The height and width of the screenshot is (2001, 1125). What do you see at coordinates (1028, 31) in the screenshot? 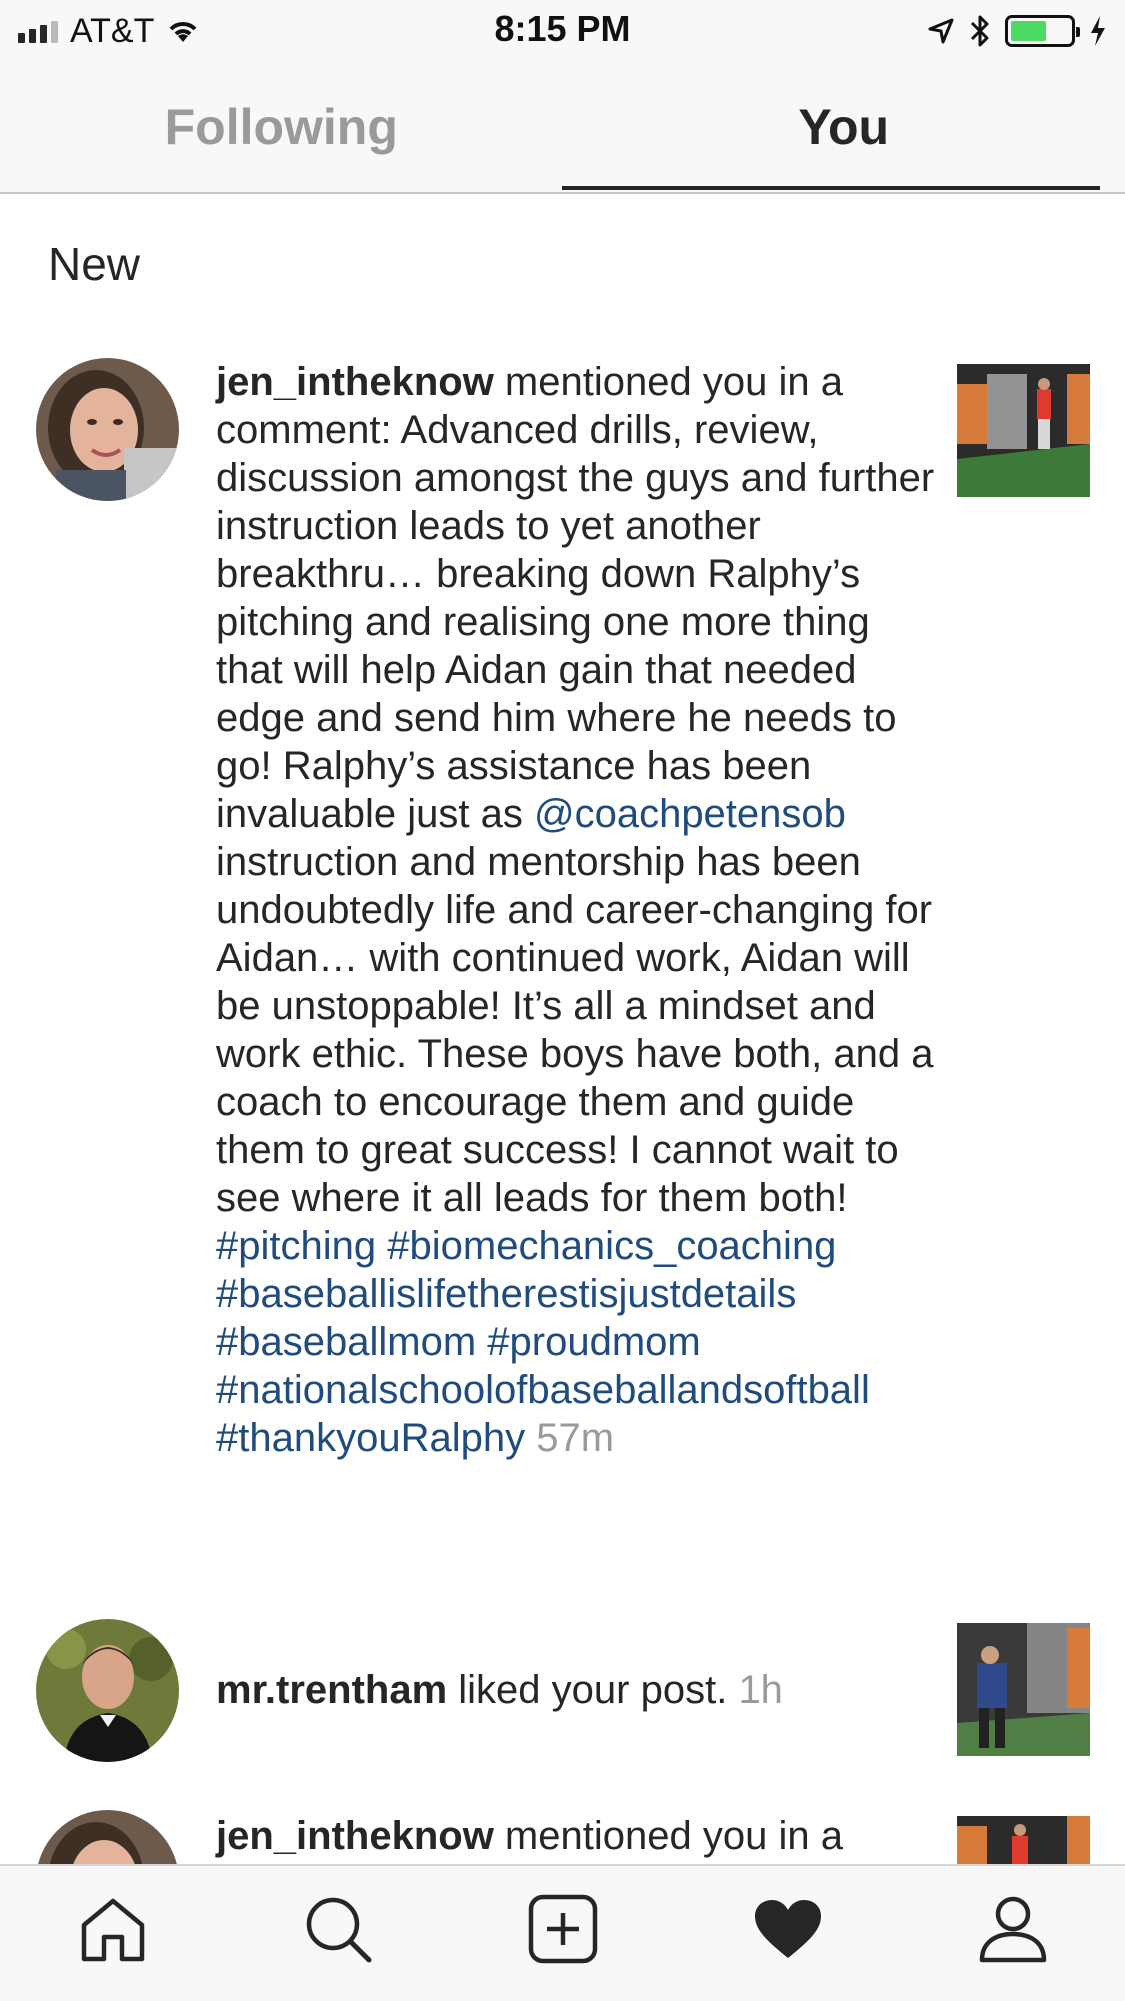
I see `battery-fill` at bounding box center [1028, 31].